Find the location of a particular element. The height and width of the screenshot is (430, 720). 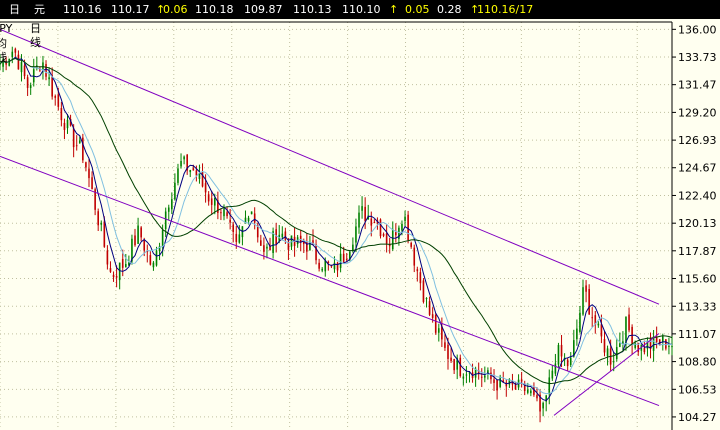

y-tick-label: 115.60 is located at coordinates (697, 279).